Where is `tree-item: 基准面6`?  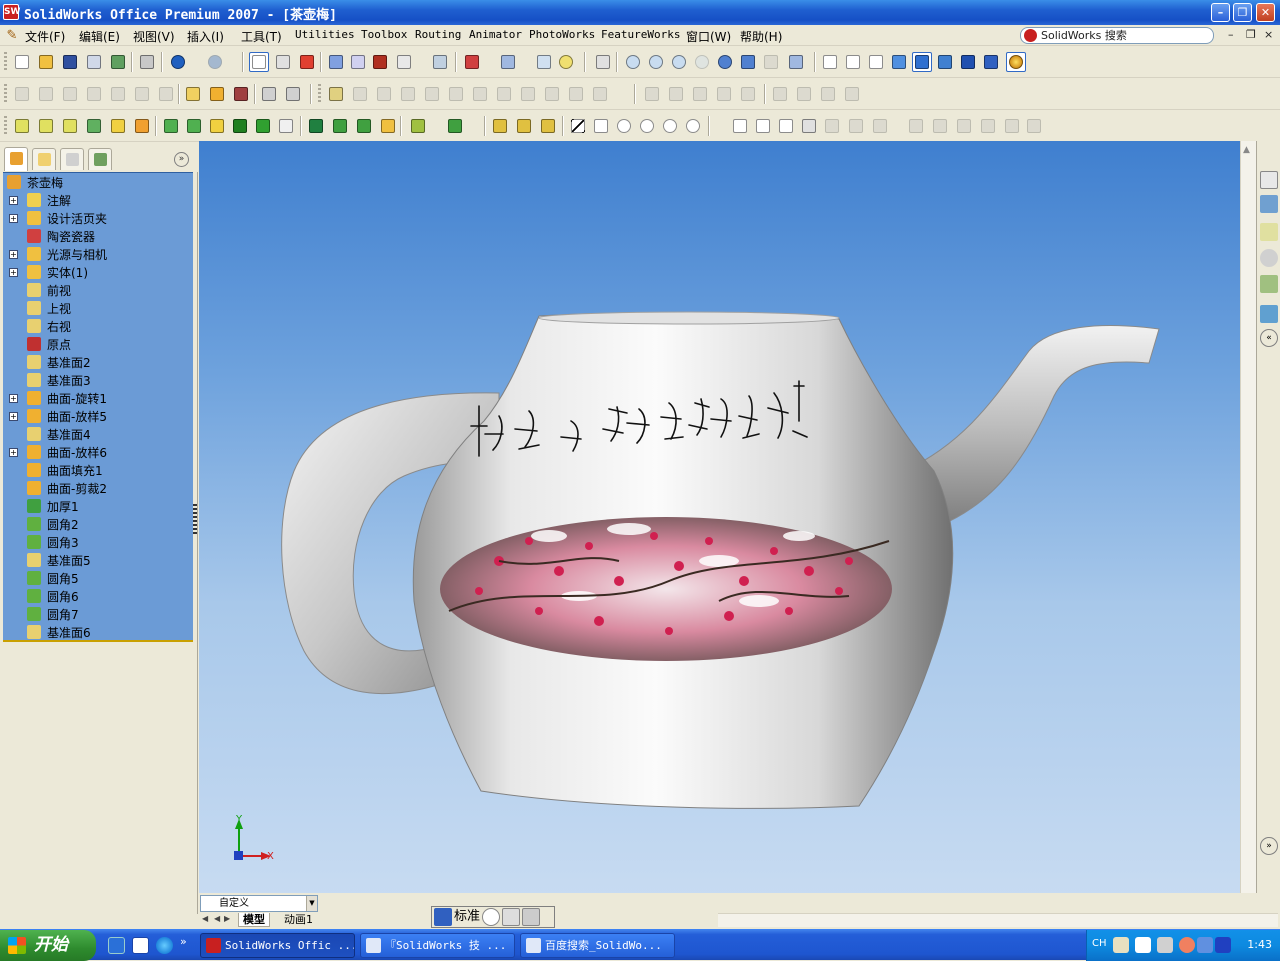 tree-item: 基准面6 is located at coordinates (98, 632).